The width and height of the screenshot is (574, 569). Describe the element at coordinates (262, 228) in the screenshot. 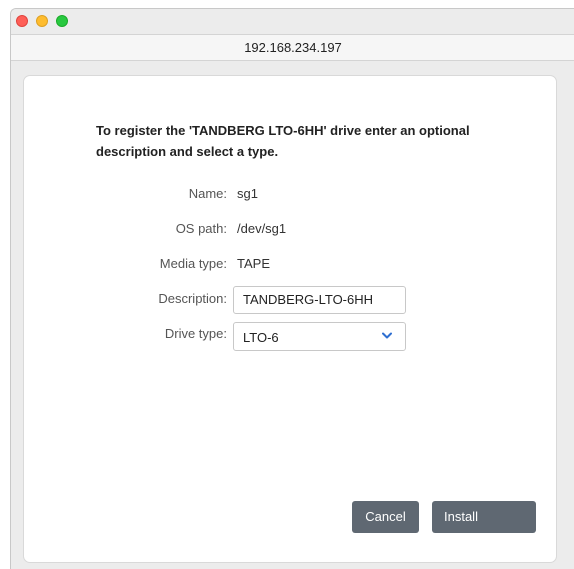

I see `os-path-value: /dev/sg1` at that location.